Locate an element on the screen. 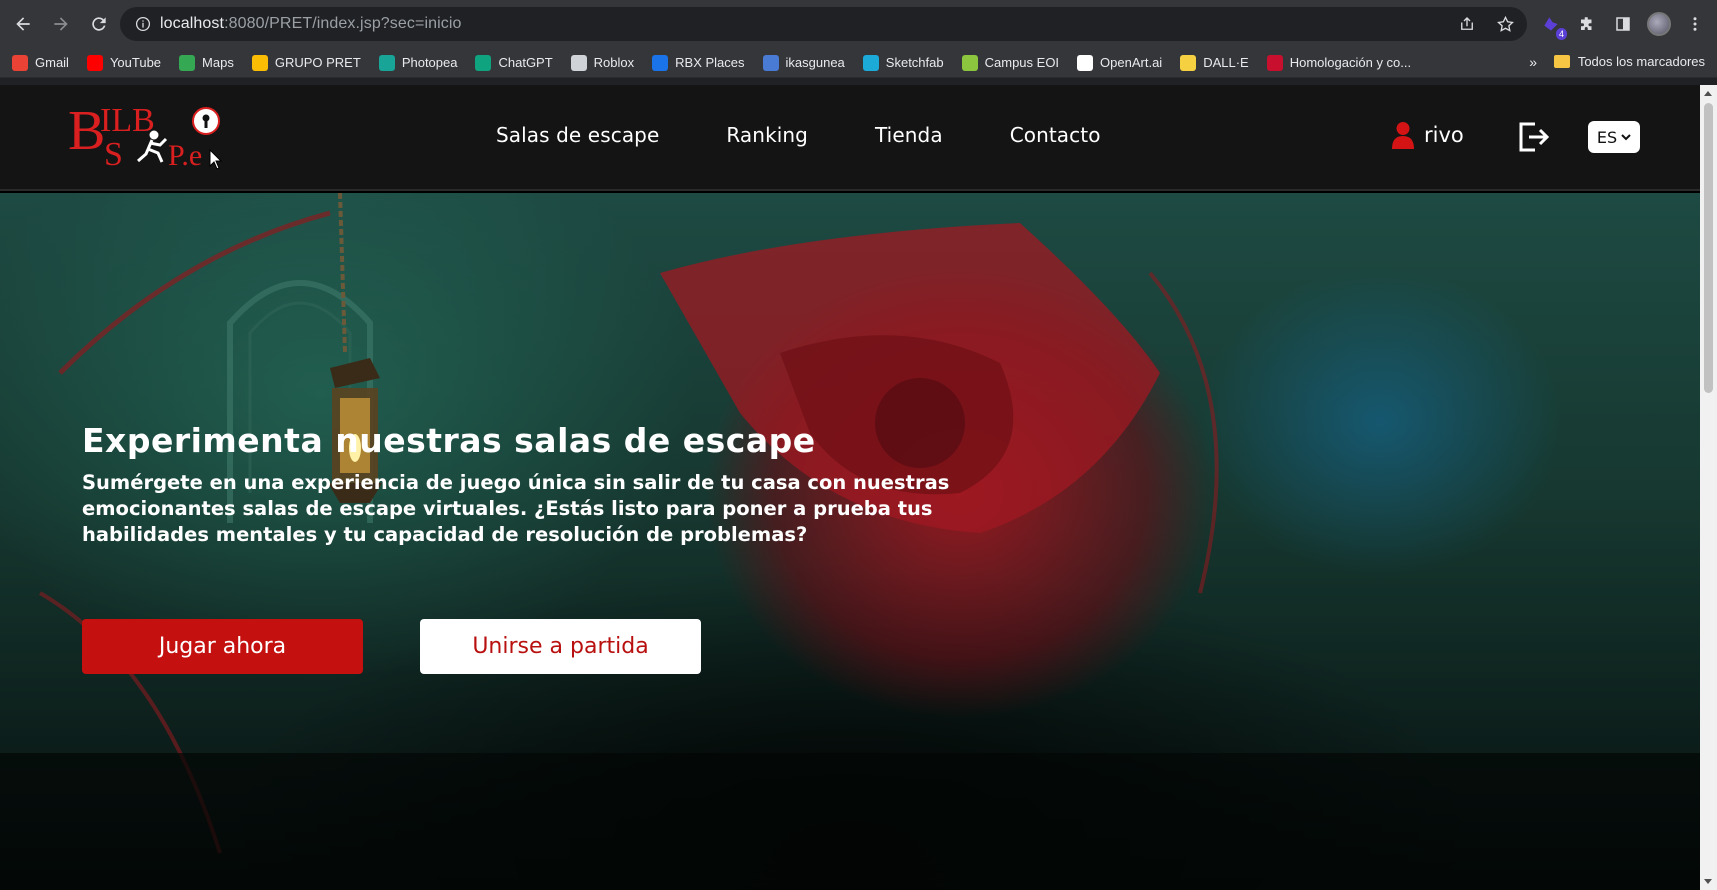 The width and height of the screenshot is (1717, 890). bookmark-item: OpenArt.ai is located at coordinates (1120, 62).